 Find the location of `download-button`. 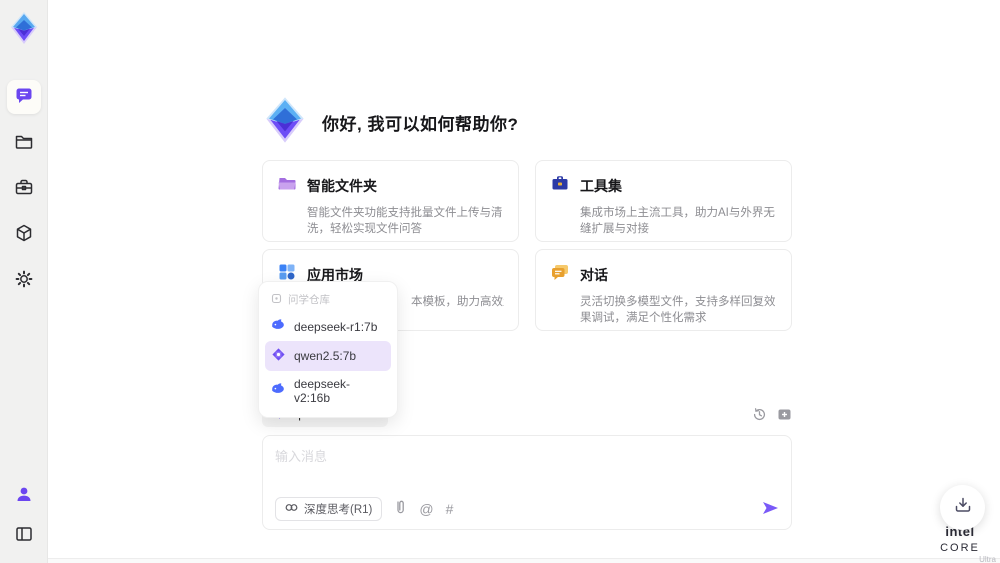

download-button is located at coordinates (962, 507).